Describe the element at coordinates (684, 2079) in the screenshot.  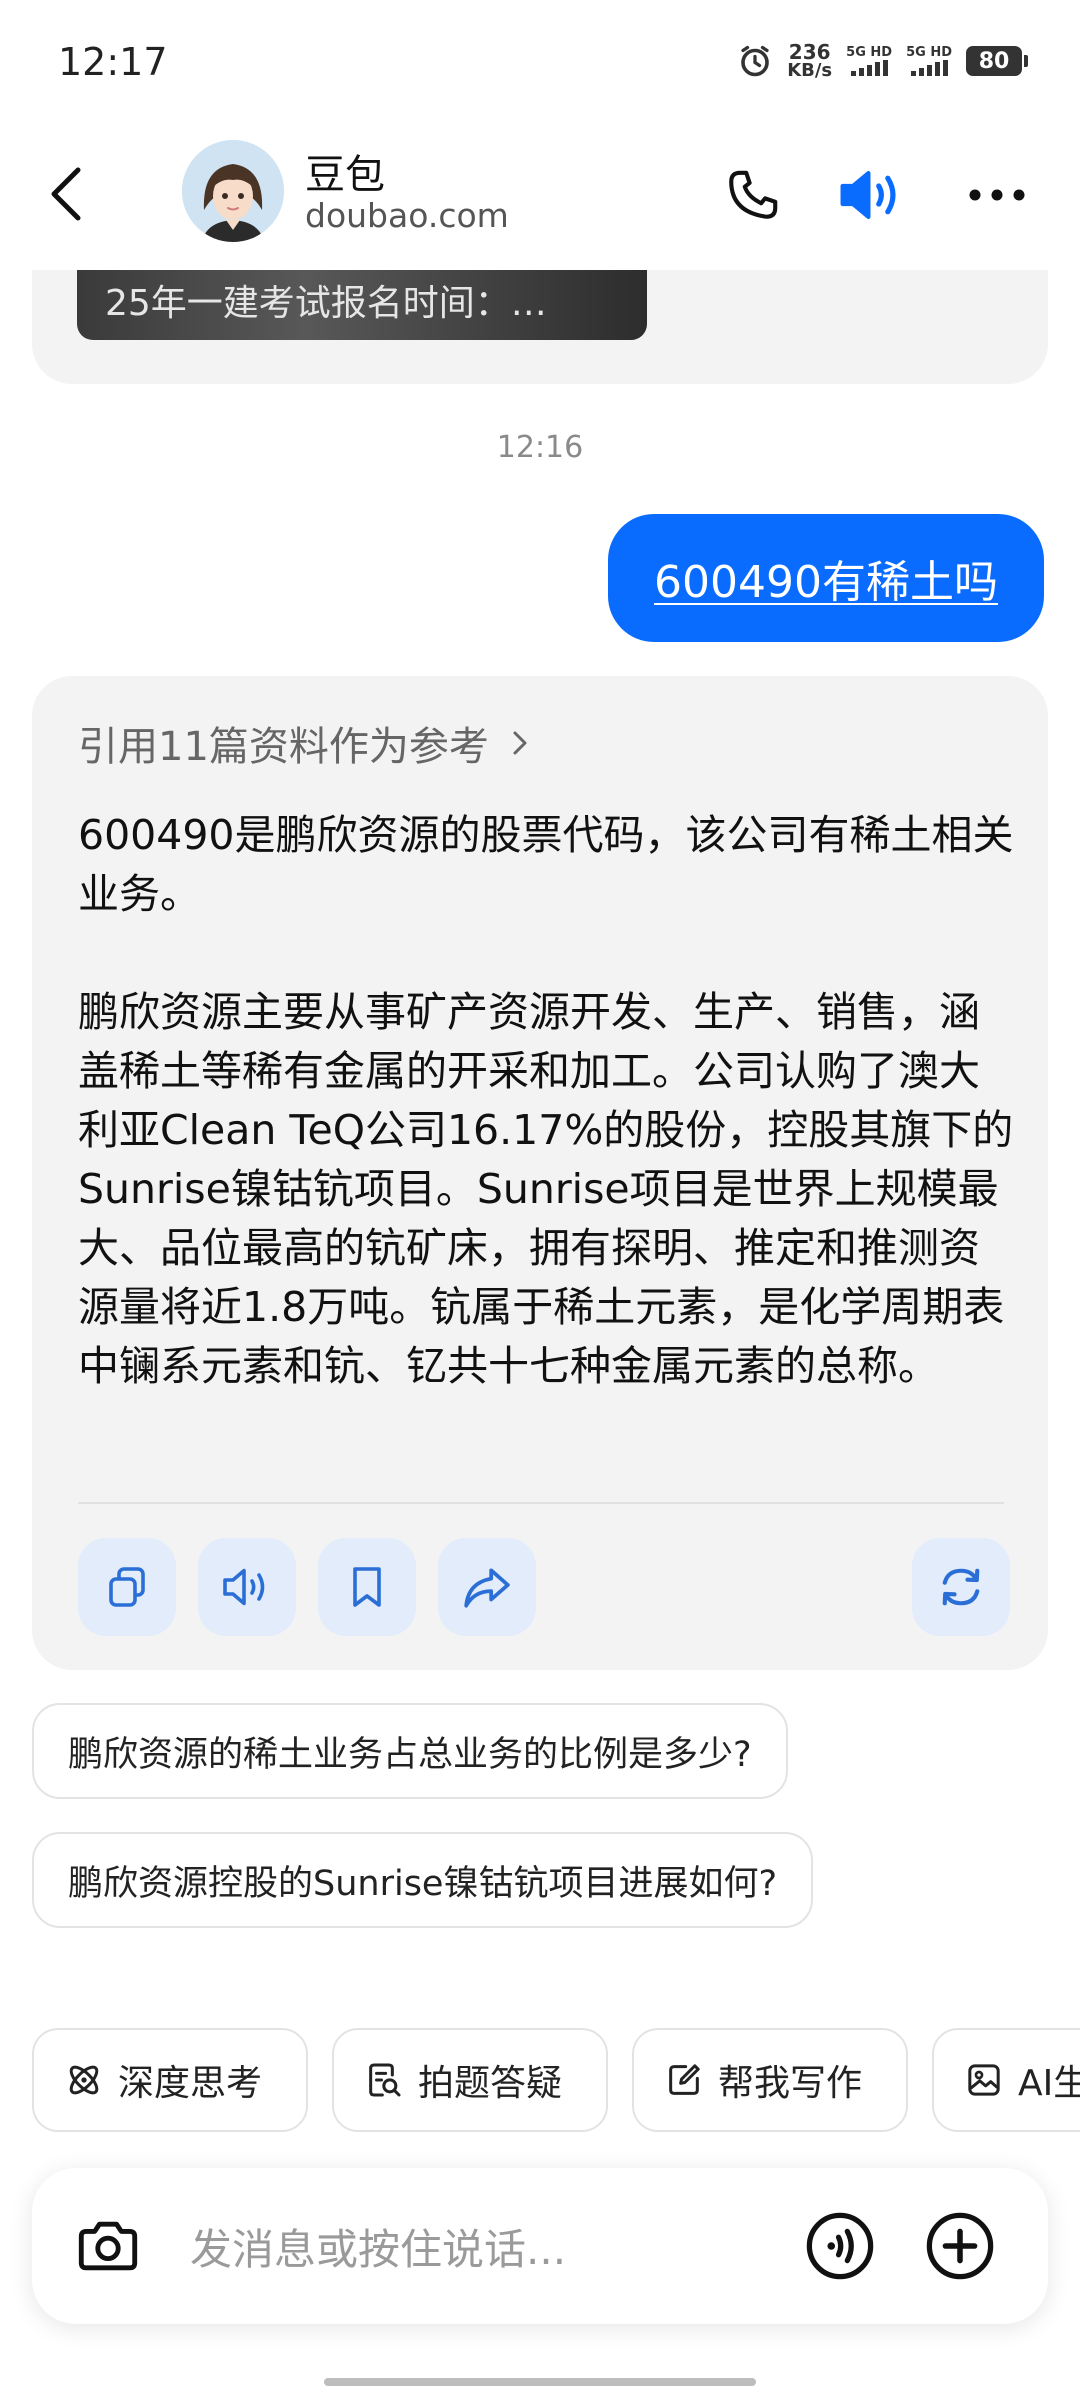
I see `write-icon` at that location.